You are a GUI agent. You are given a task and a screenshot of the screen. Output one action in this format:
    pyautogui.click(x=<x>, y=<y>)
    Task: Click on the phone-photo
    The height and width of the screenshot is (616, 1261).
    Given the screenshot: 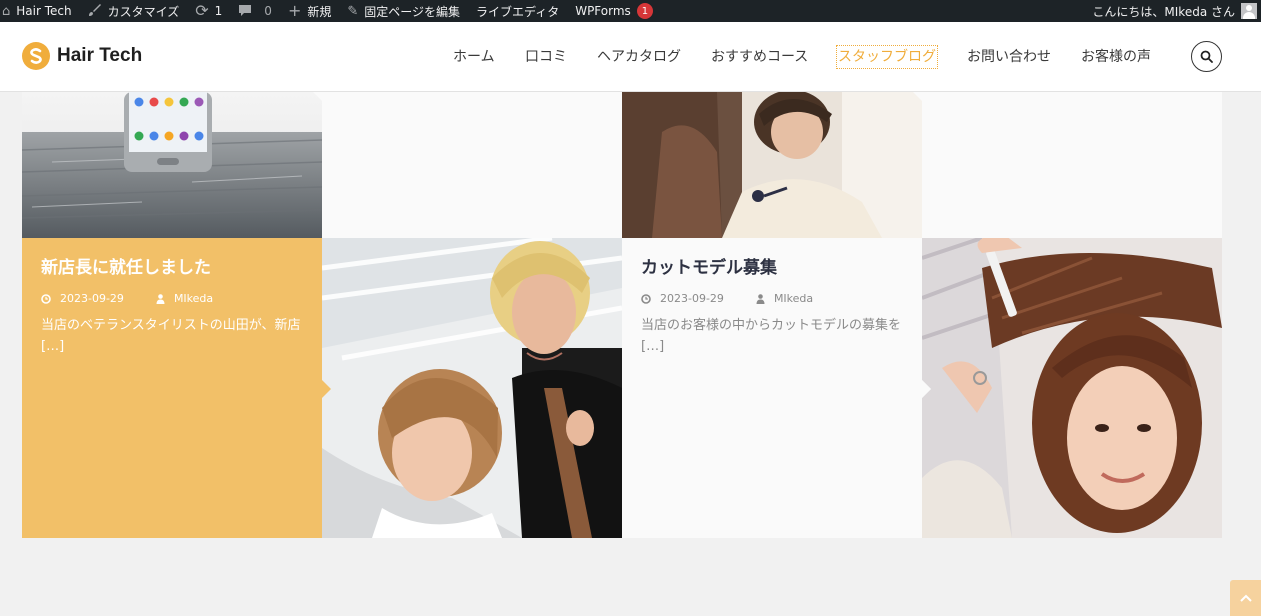 What is the action you would take?
    pyautogui.click(x=172, y=165)
    